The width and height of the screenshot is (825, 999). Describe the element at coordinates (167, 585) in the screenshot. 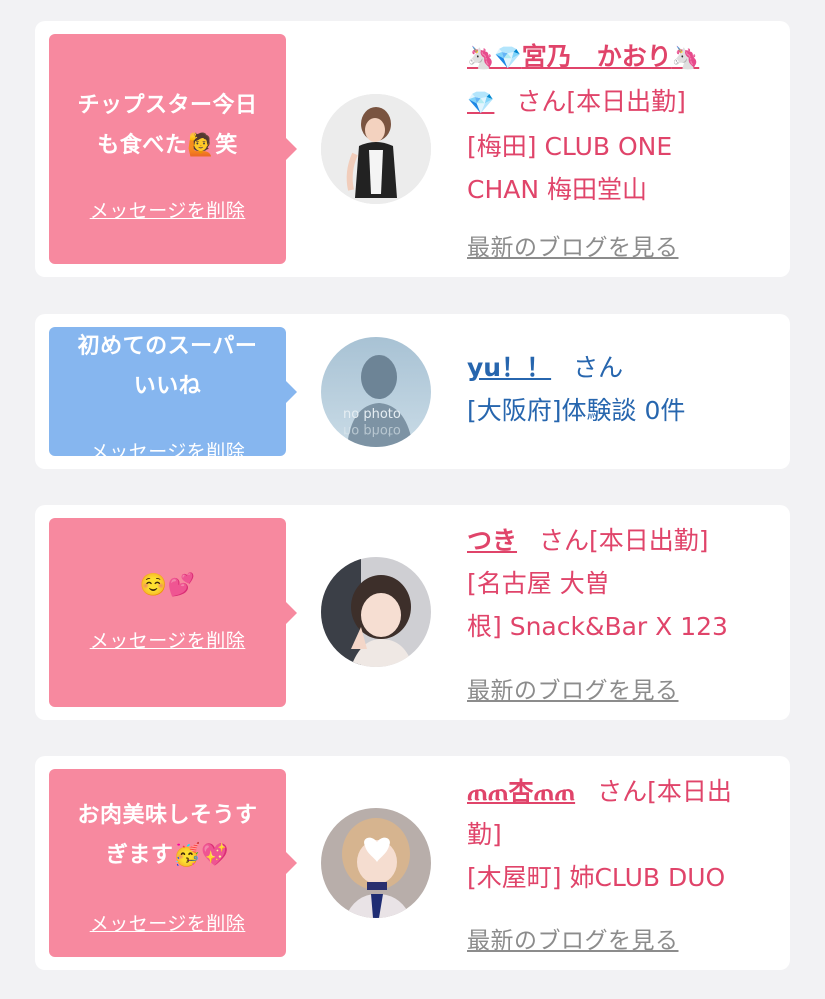

I see `message-text: ☺️💕` at that location.